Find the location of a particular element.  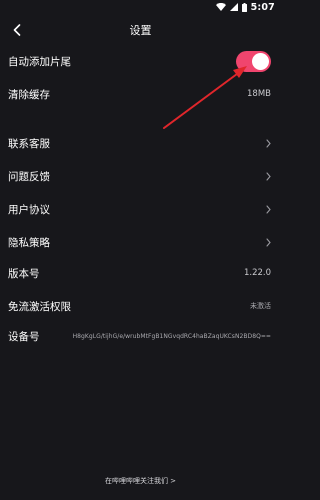

status-bar: 5:07 is located at coordinates (140, 7).